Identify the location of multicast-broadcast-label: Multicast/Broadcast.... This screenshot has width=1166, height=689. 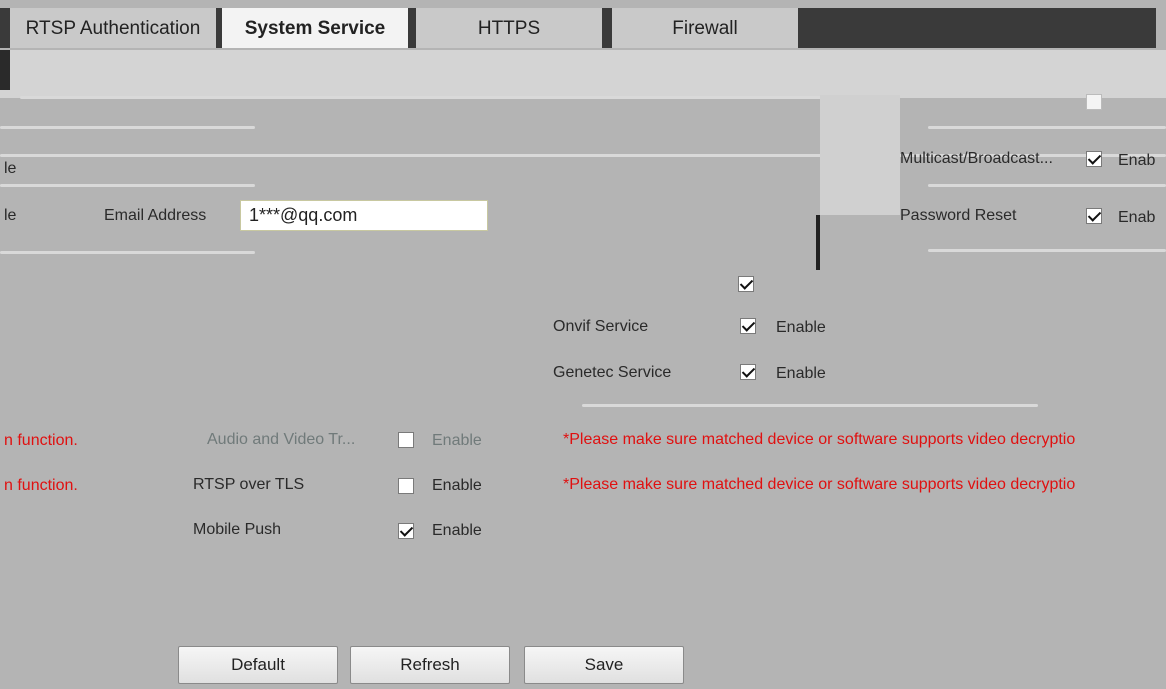
(976, 158).